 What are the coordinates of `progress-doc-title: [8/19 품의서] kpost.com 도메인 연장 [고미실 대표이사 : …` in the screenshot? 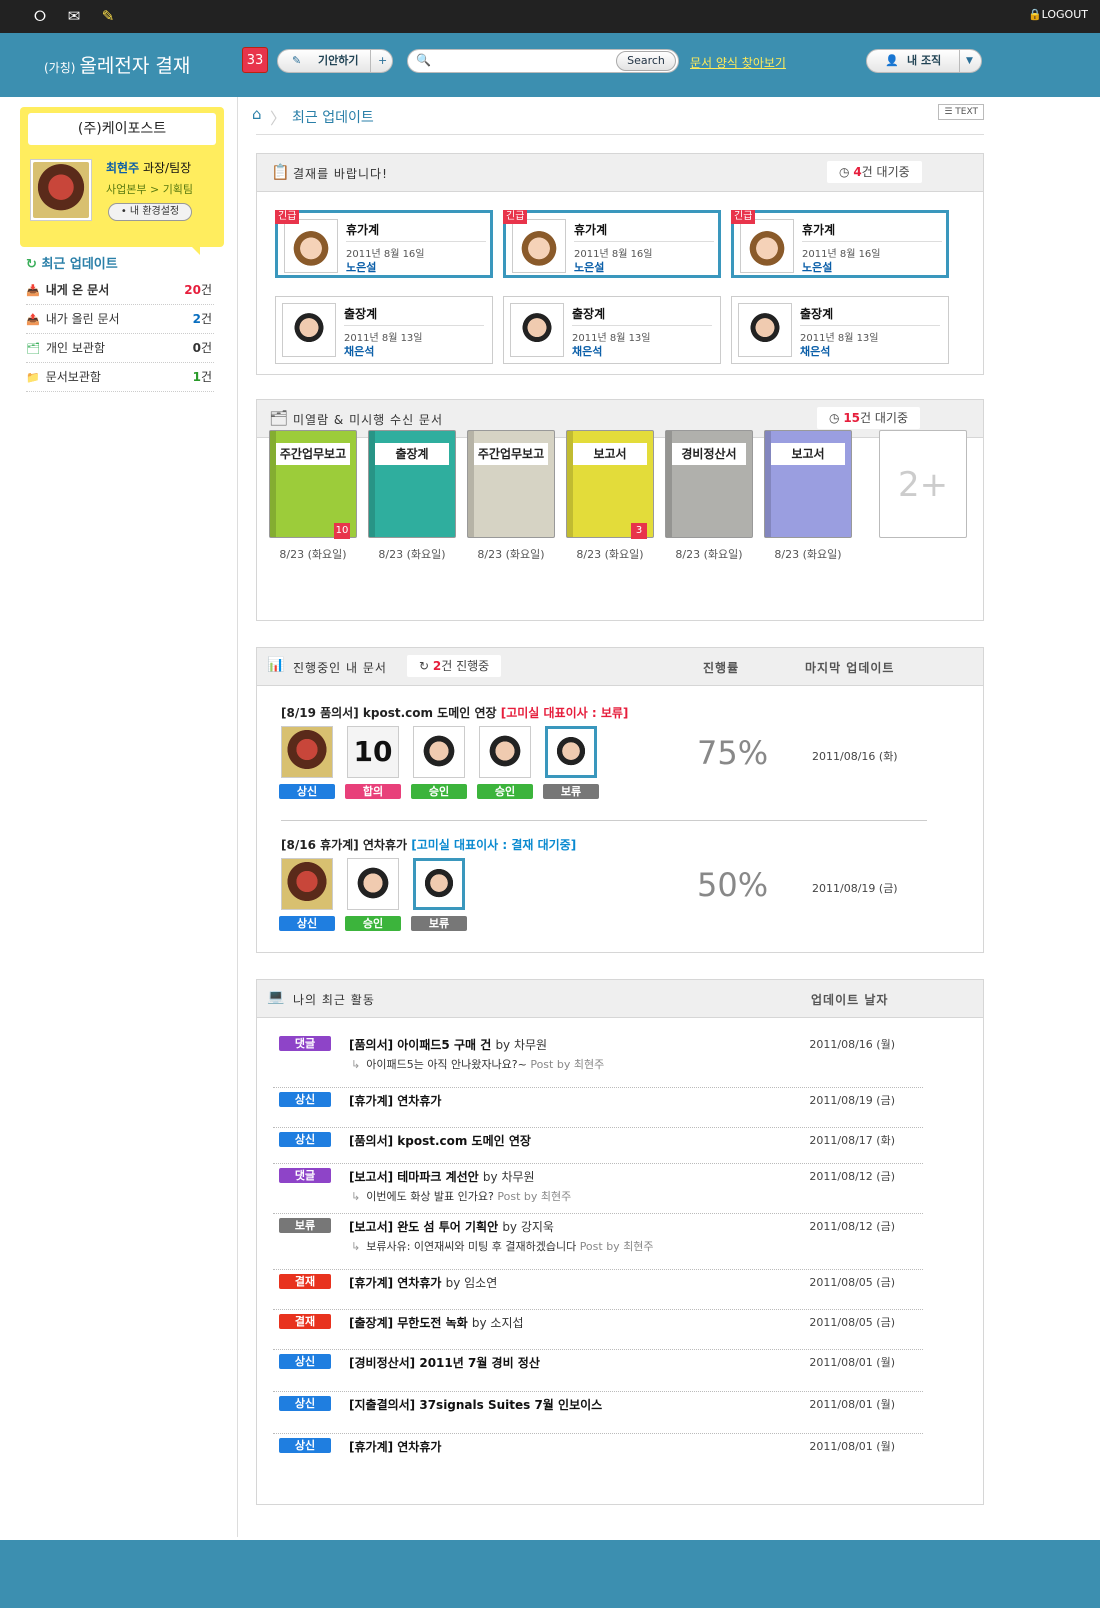 It's located at (454, 712).